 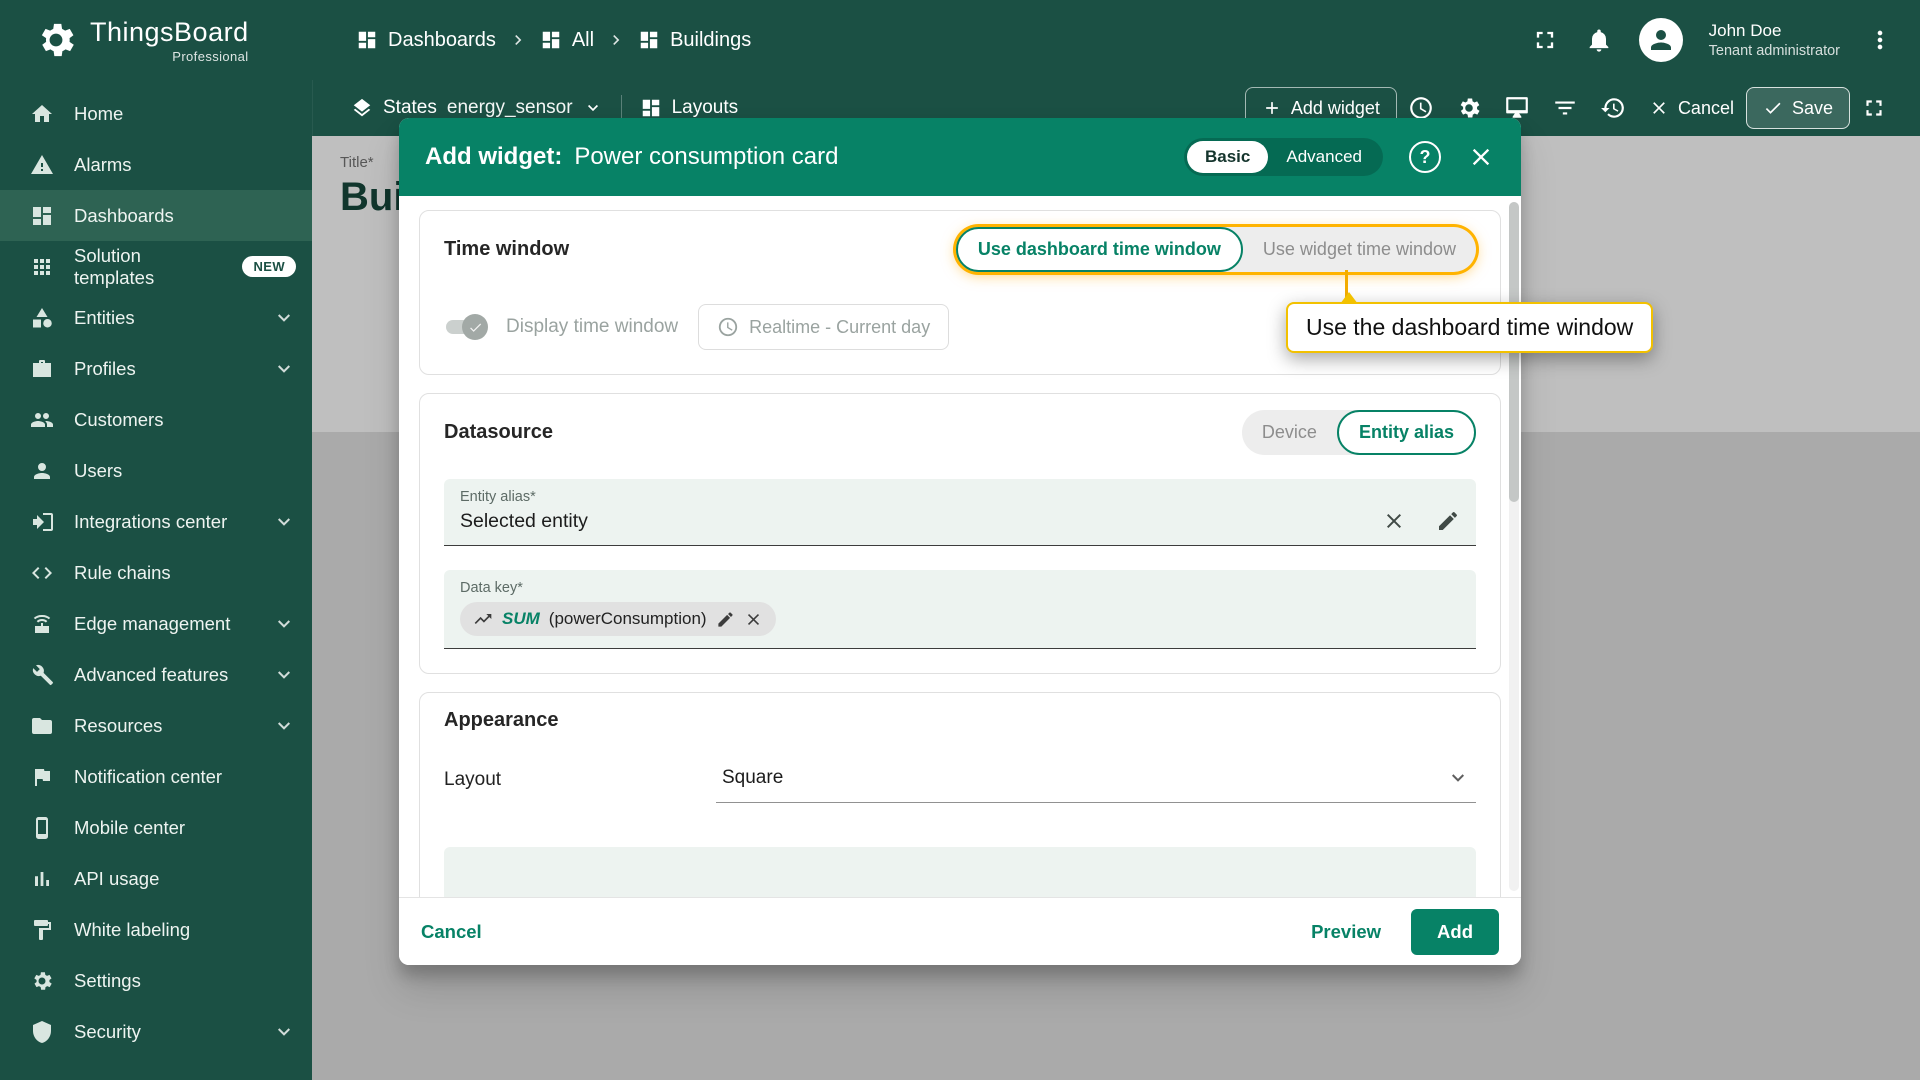 I want to click on dialog-cancel-button: Cancel, so click(x=451, y=932).